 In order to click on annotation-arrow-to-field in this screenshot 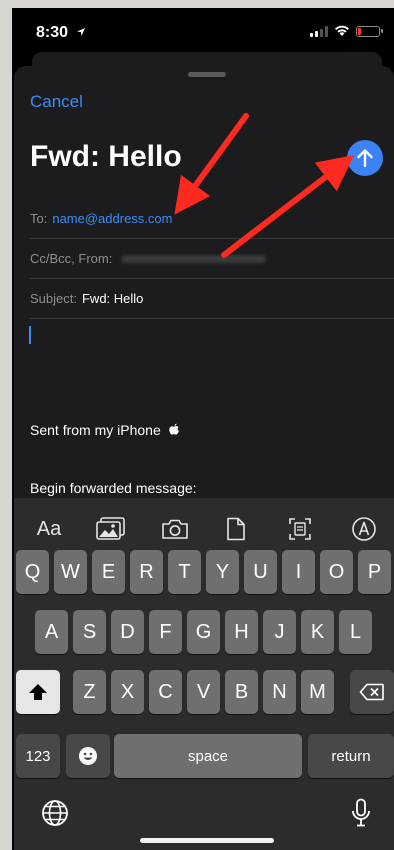, I will do `click(211, 164)`.